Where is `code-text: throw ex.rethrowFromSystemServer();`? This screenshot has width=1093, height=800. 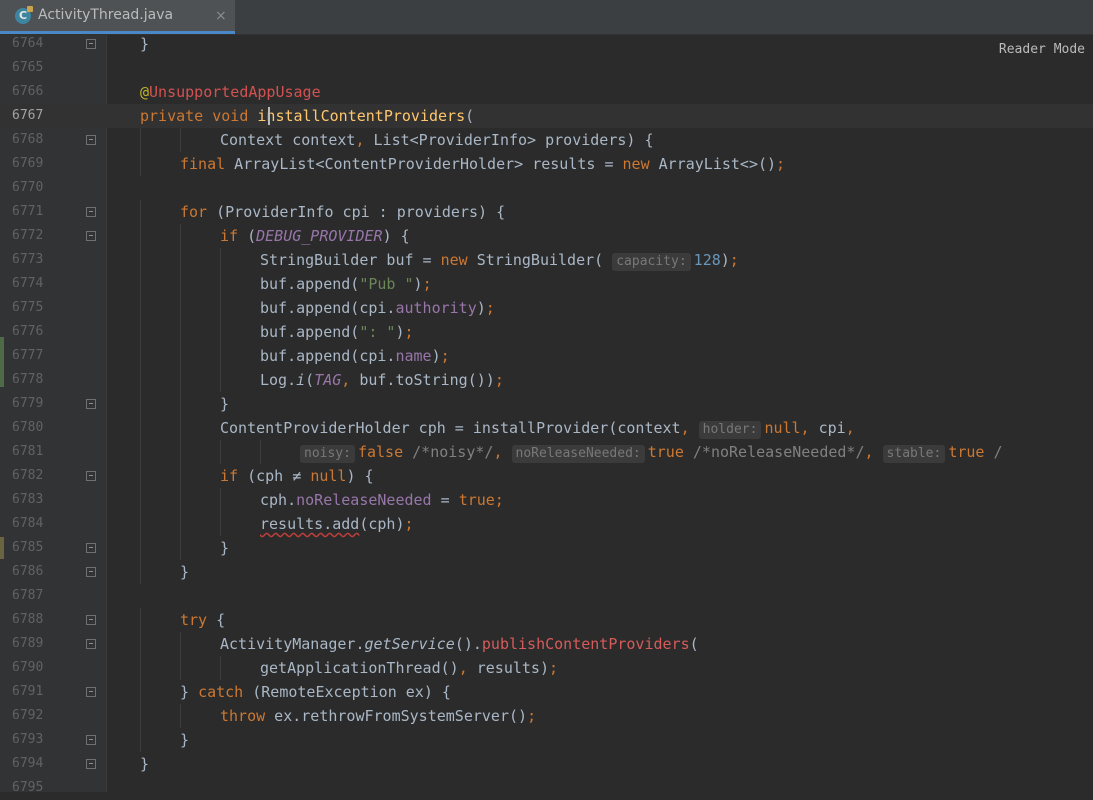
code-text: throw ex.rethrowFromSystemServer(); is located at coordinates (378, 716).